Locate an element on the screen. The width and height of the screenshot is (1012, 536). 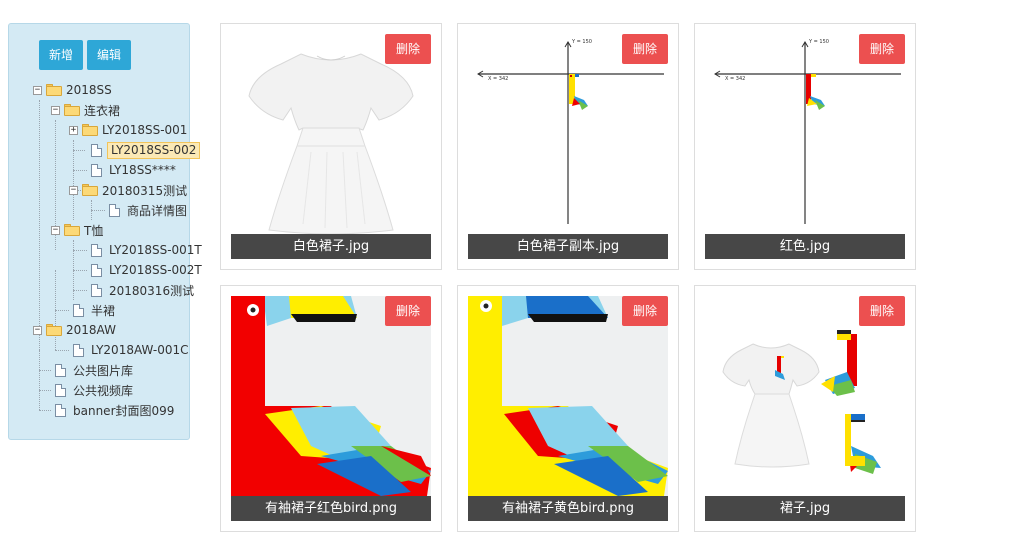
image-caption: 红色.jpg is located at coordinates (805, 246).